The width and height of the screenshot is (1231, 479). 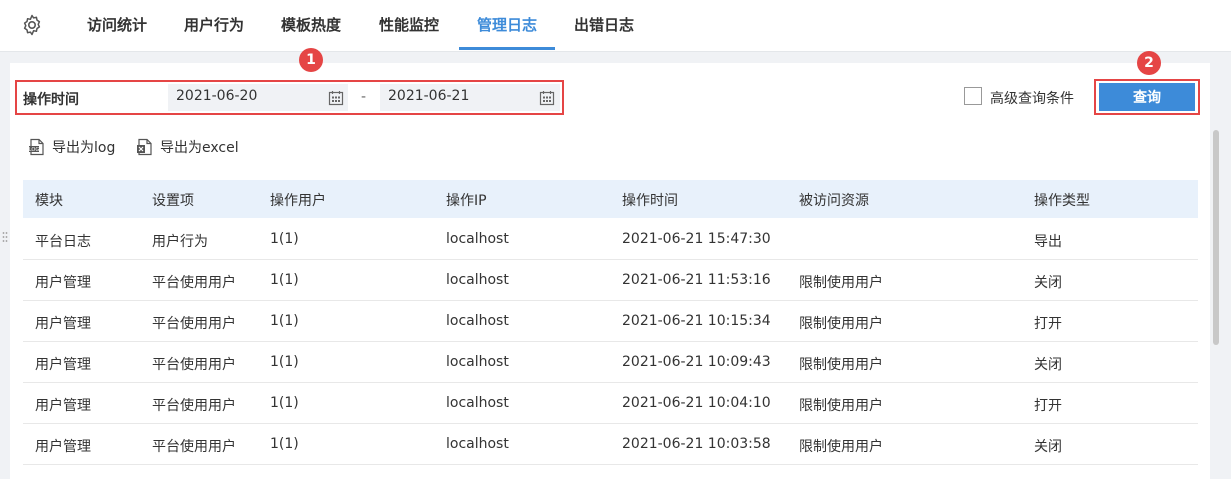 What do you see at coordinates (1149, 63) in the screenshot?
I see `annotation-badge-2: 2` at bounding box center [1149, 63].